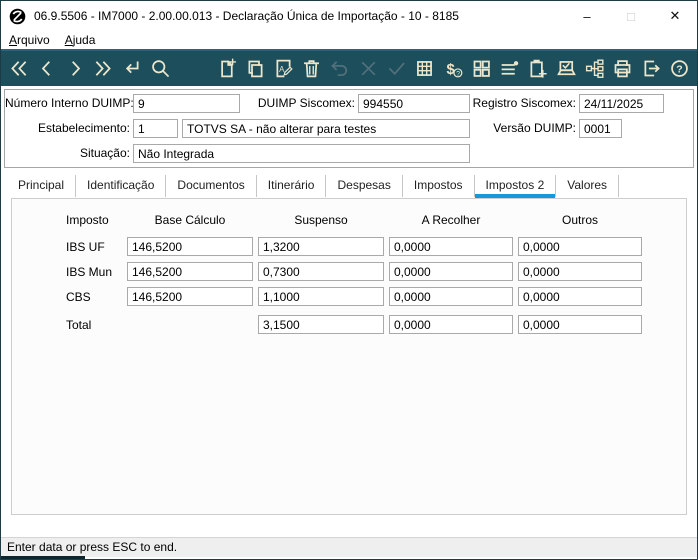 This screenshot has height=560, width=698. I want to click on tax-row-label: CBS, so click(78, 296).